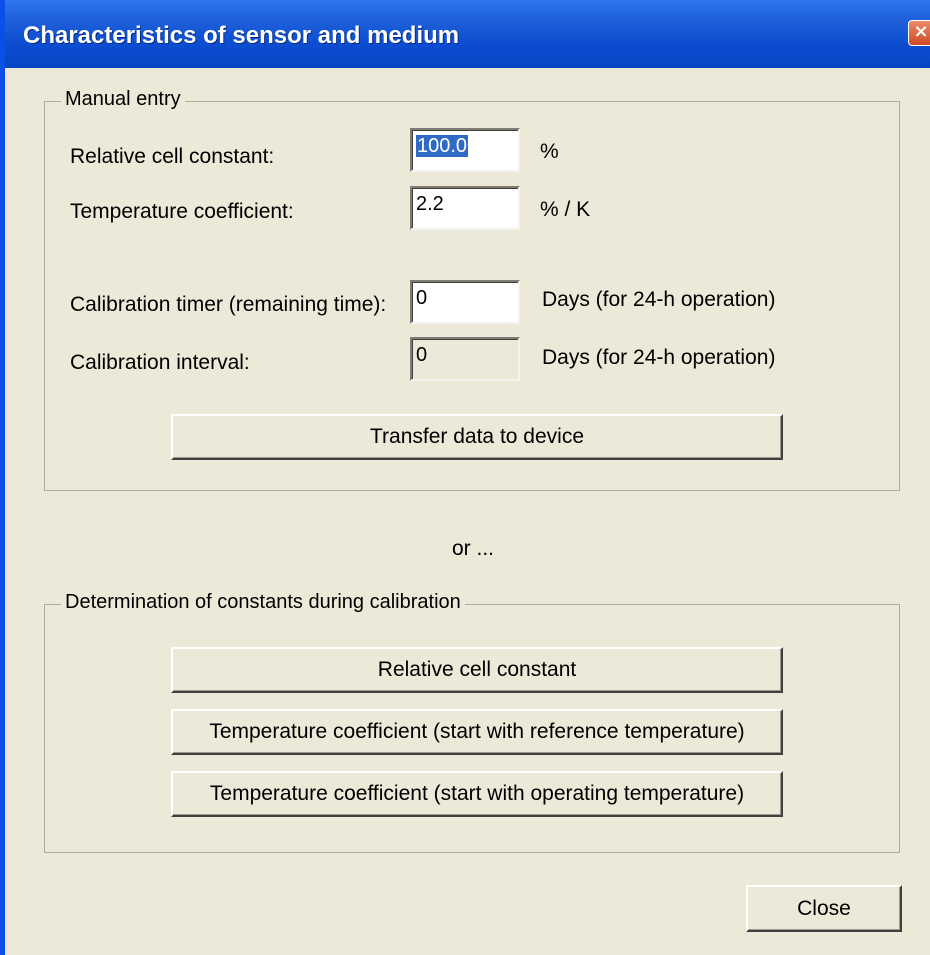 The height and width of the screenshot is (955, 930). What do you see at coordinates (228, 304) in the screenshot?
I see `calibration-timer-label: Calibration timer (remaining time):` at bounding box center [228, 304].